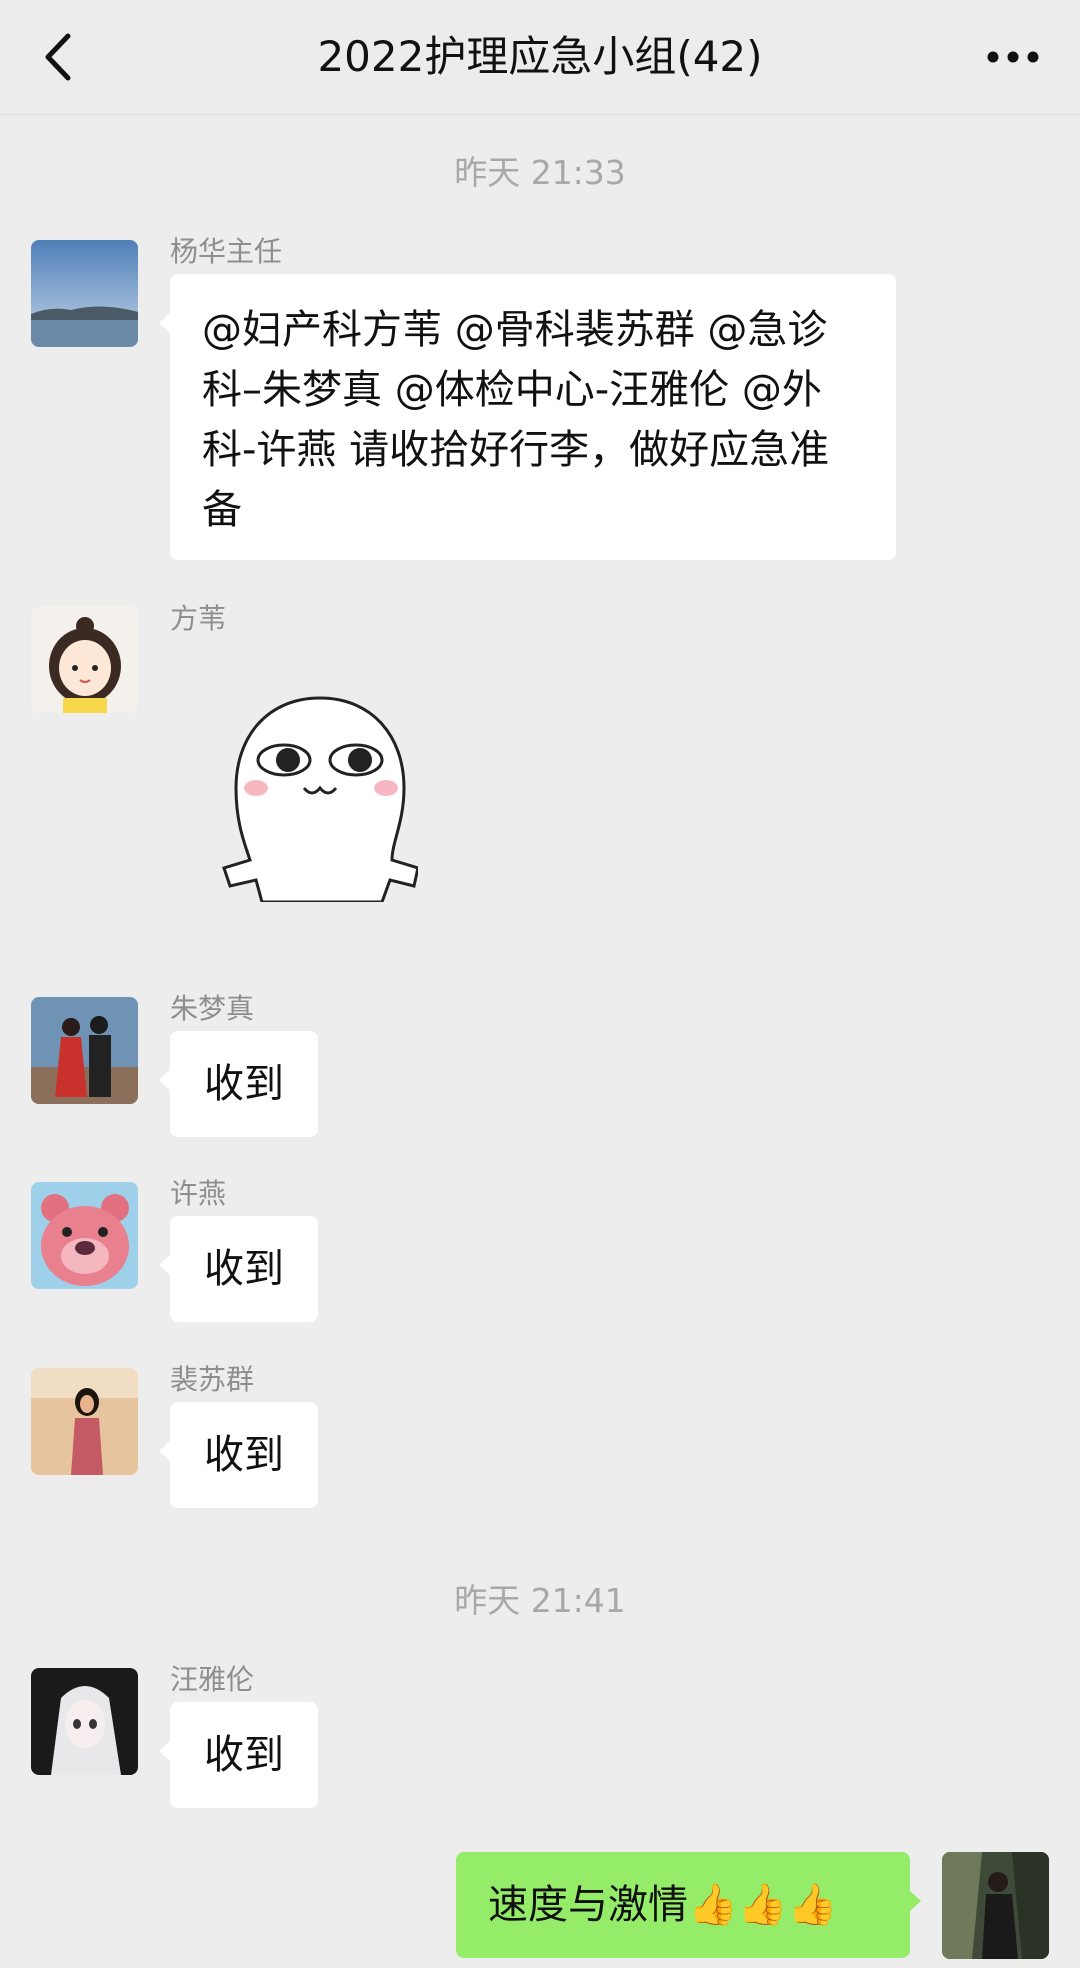  I want to click on avatar-zhumengzhen, so click(84, 1050).